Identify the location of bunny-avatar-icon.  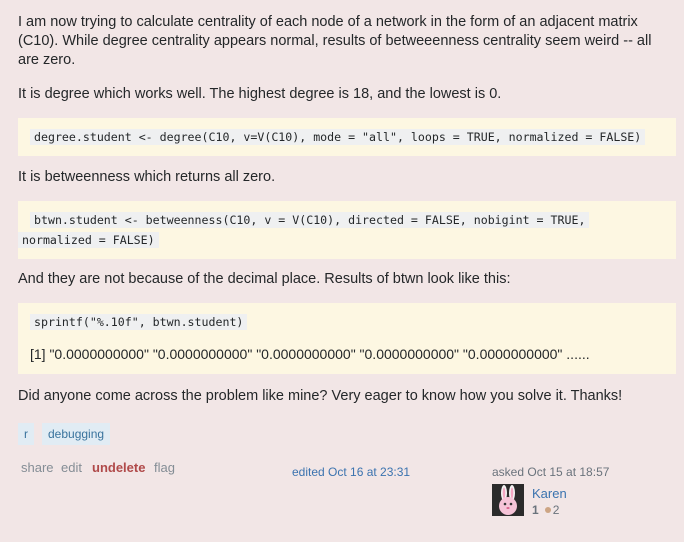
(508, 500).